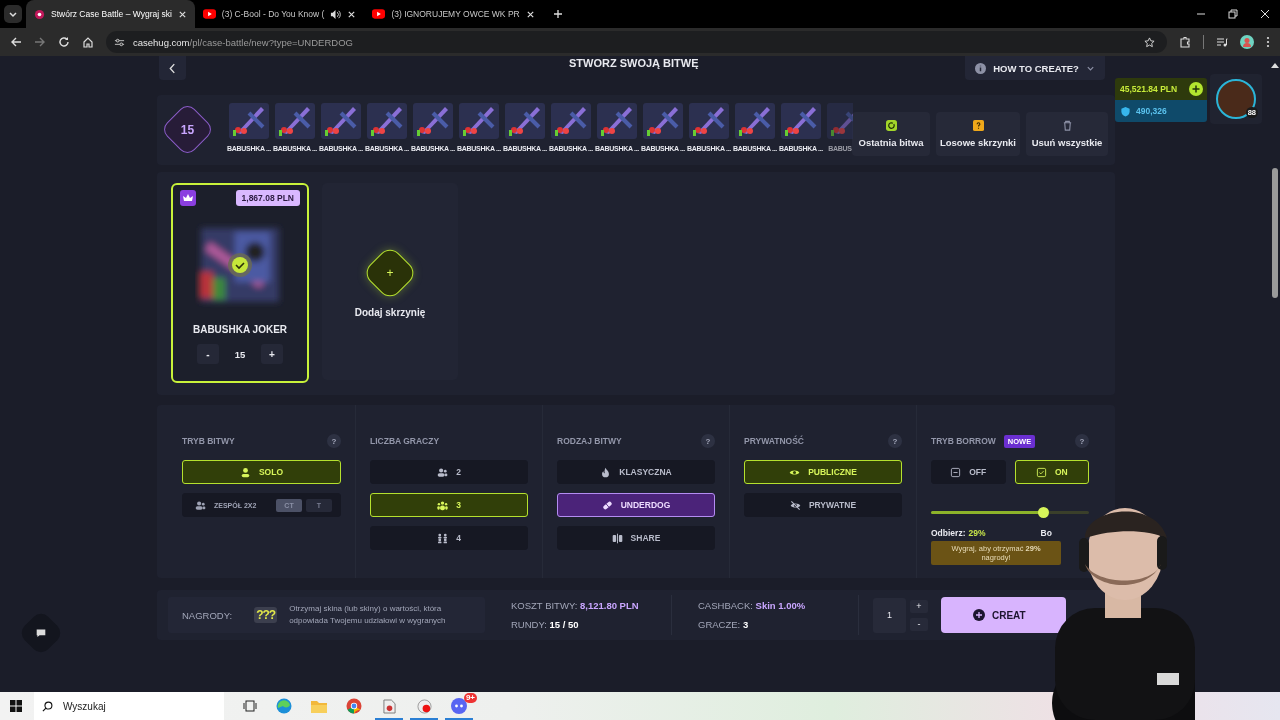 Image resolution: width=1280 pixels, height=720 pixels. Describe the element at coordinates (240, 265) in the screenshot. I see `check-circle-icon` at that location.